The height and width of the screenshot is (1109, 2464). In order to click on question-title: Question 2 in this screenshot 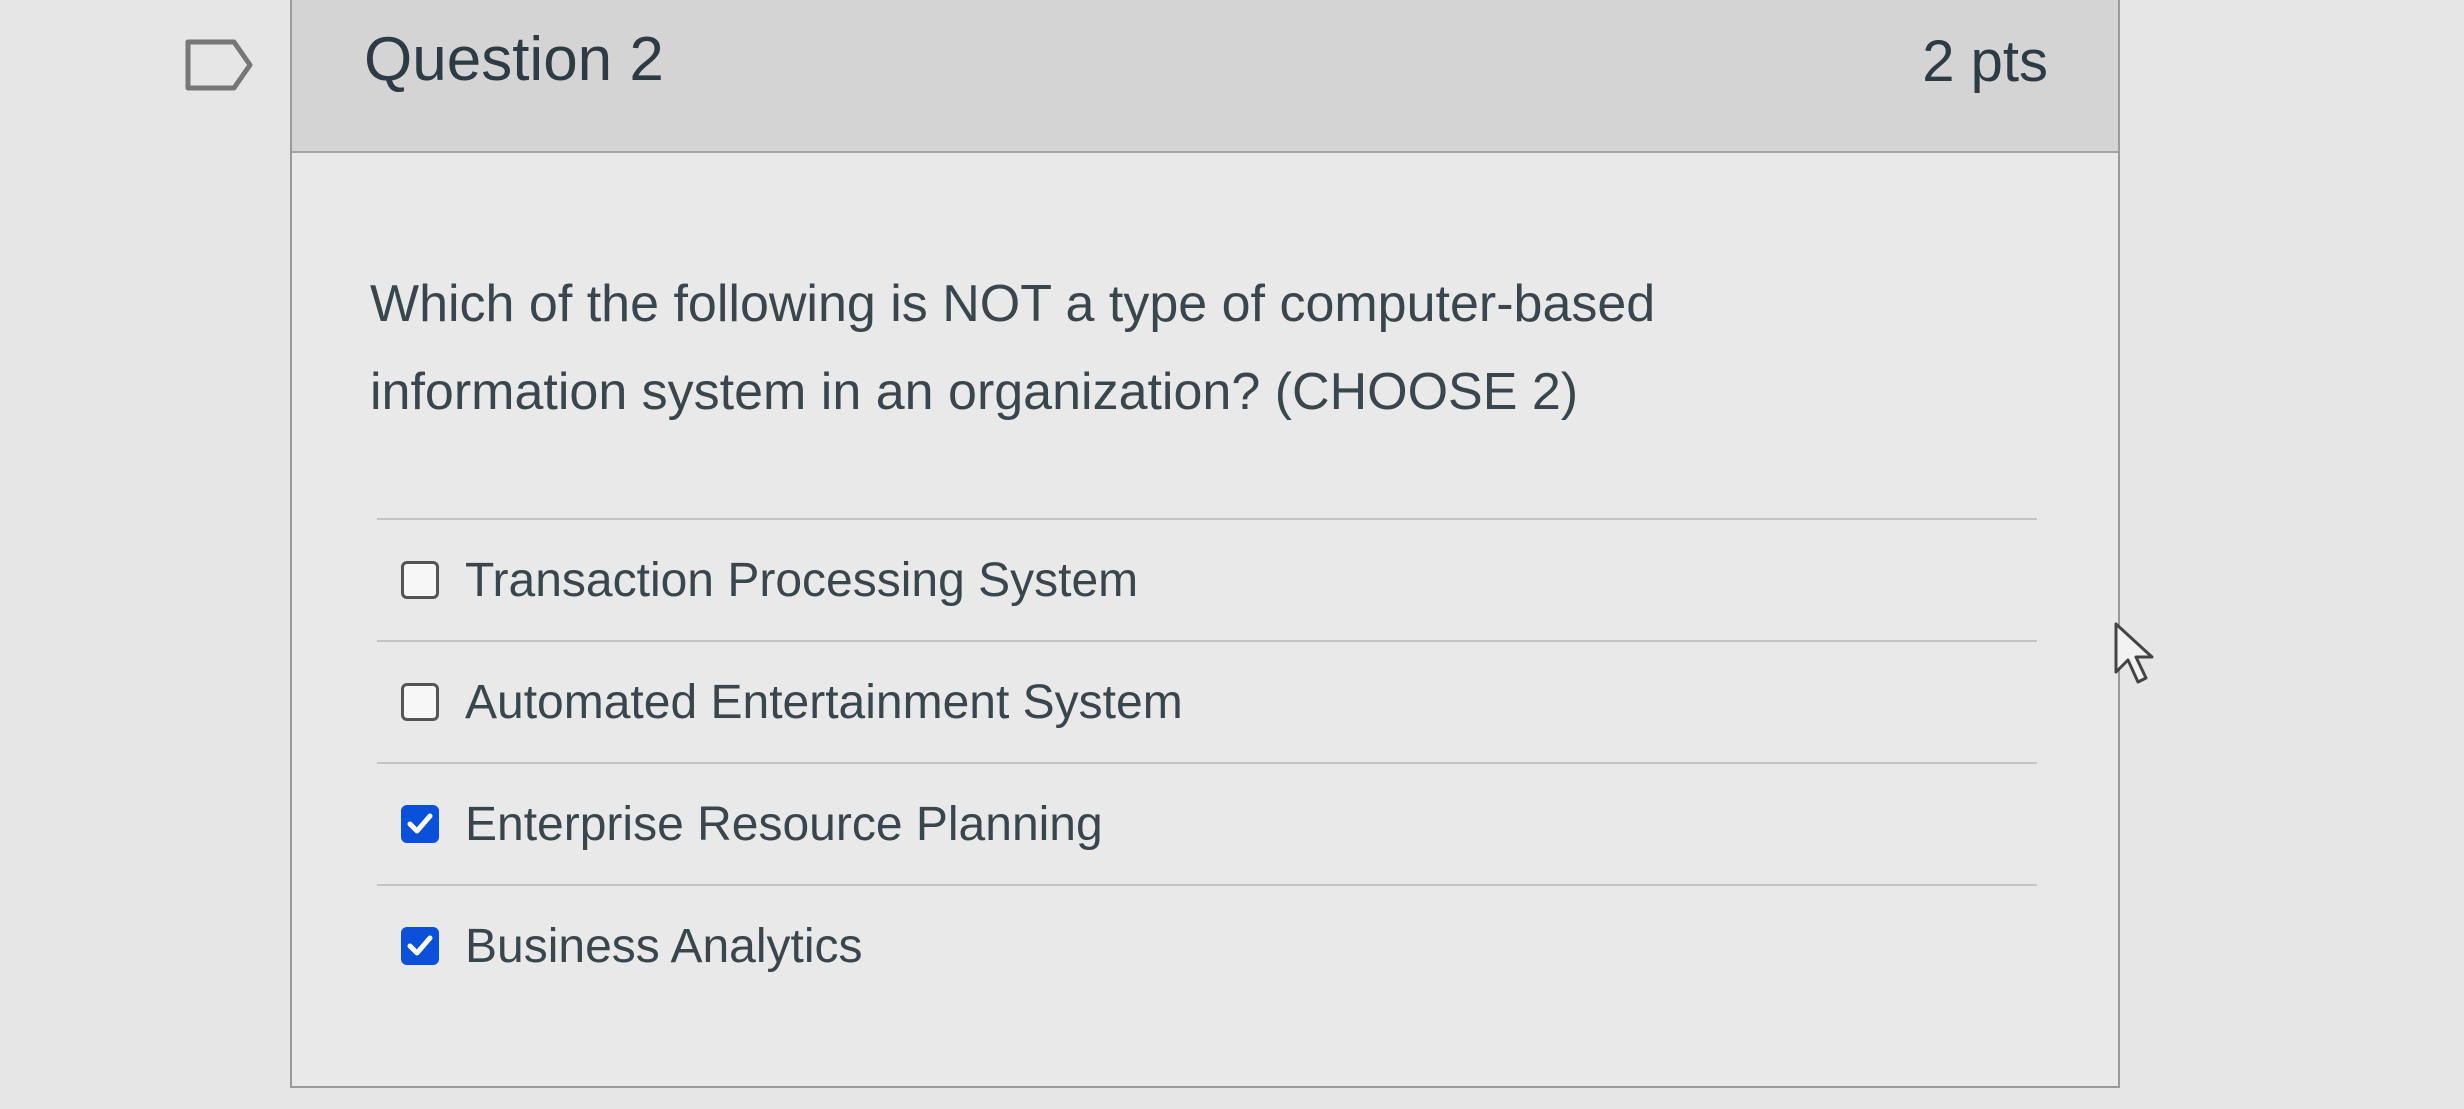, I will do `click(514, 59)`.